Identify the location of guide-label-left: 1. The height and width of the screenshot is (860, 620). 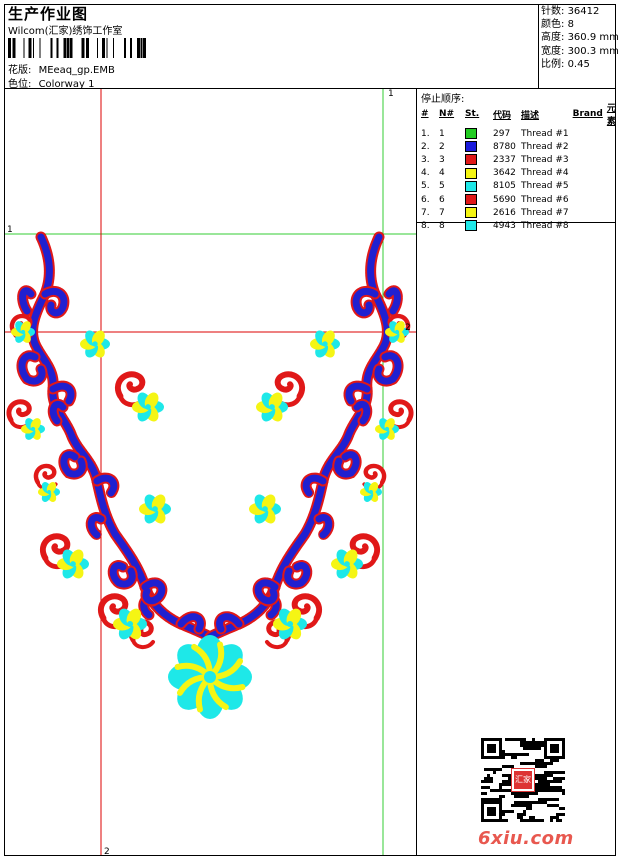
(10, 230).